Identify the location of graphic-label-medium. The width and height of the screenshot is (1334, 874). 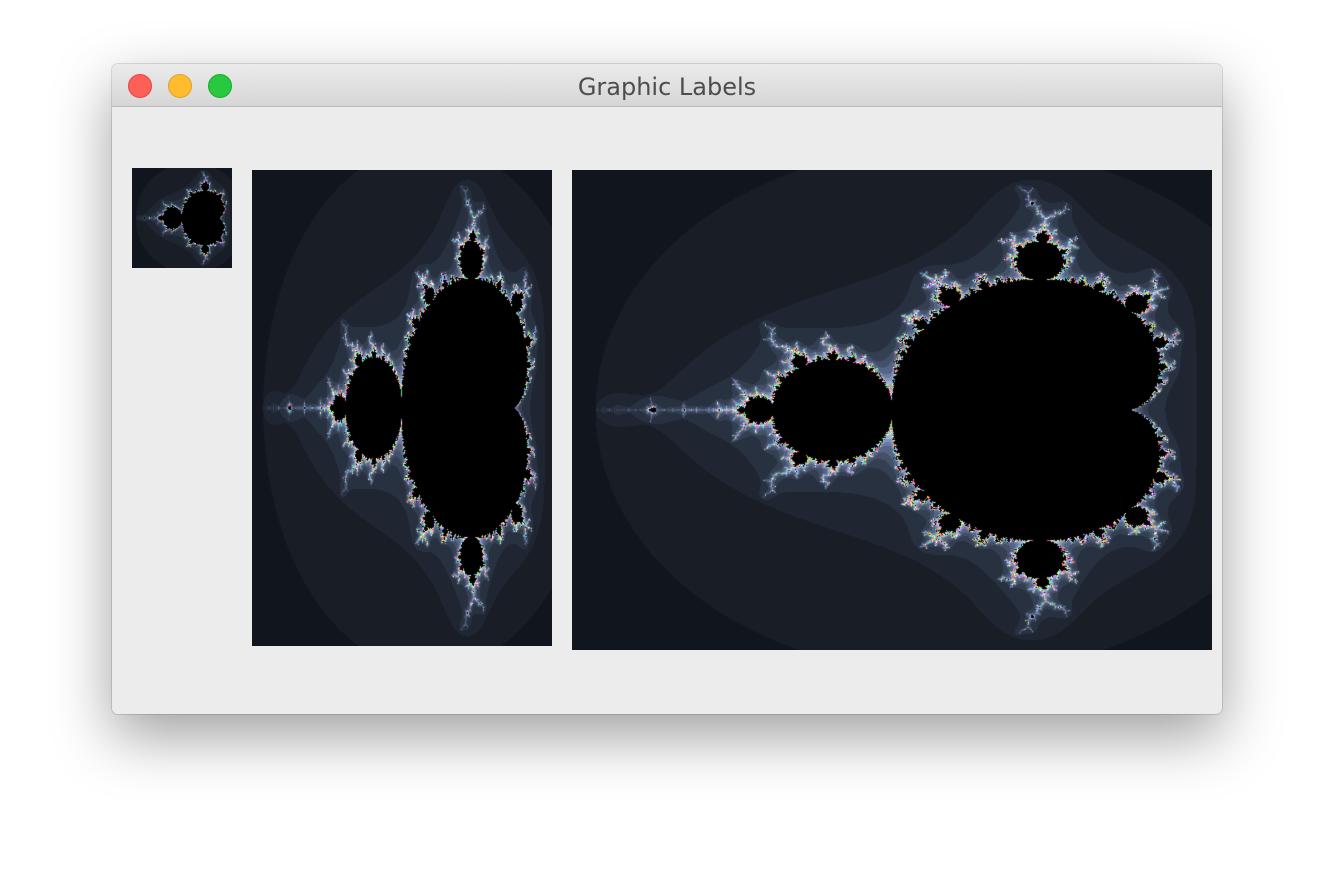
(402, 408).